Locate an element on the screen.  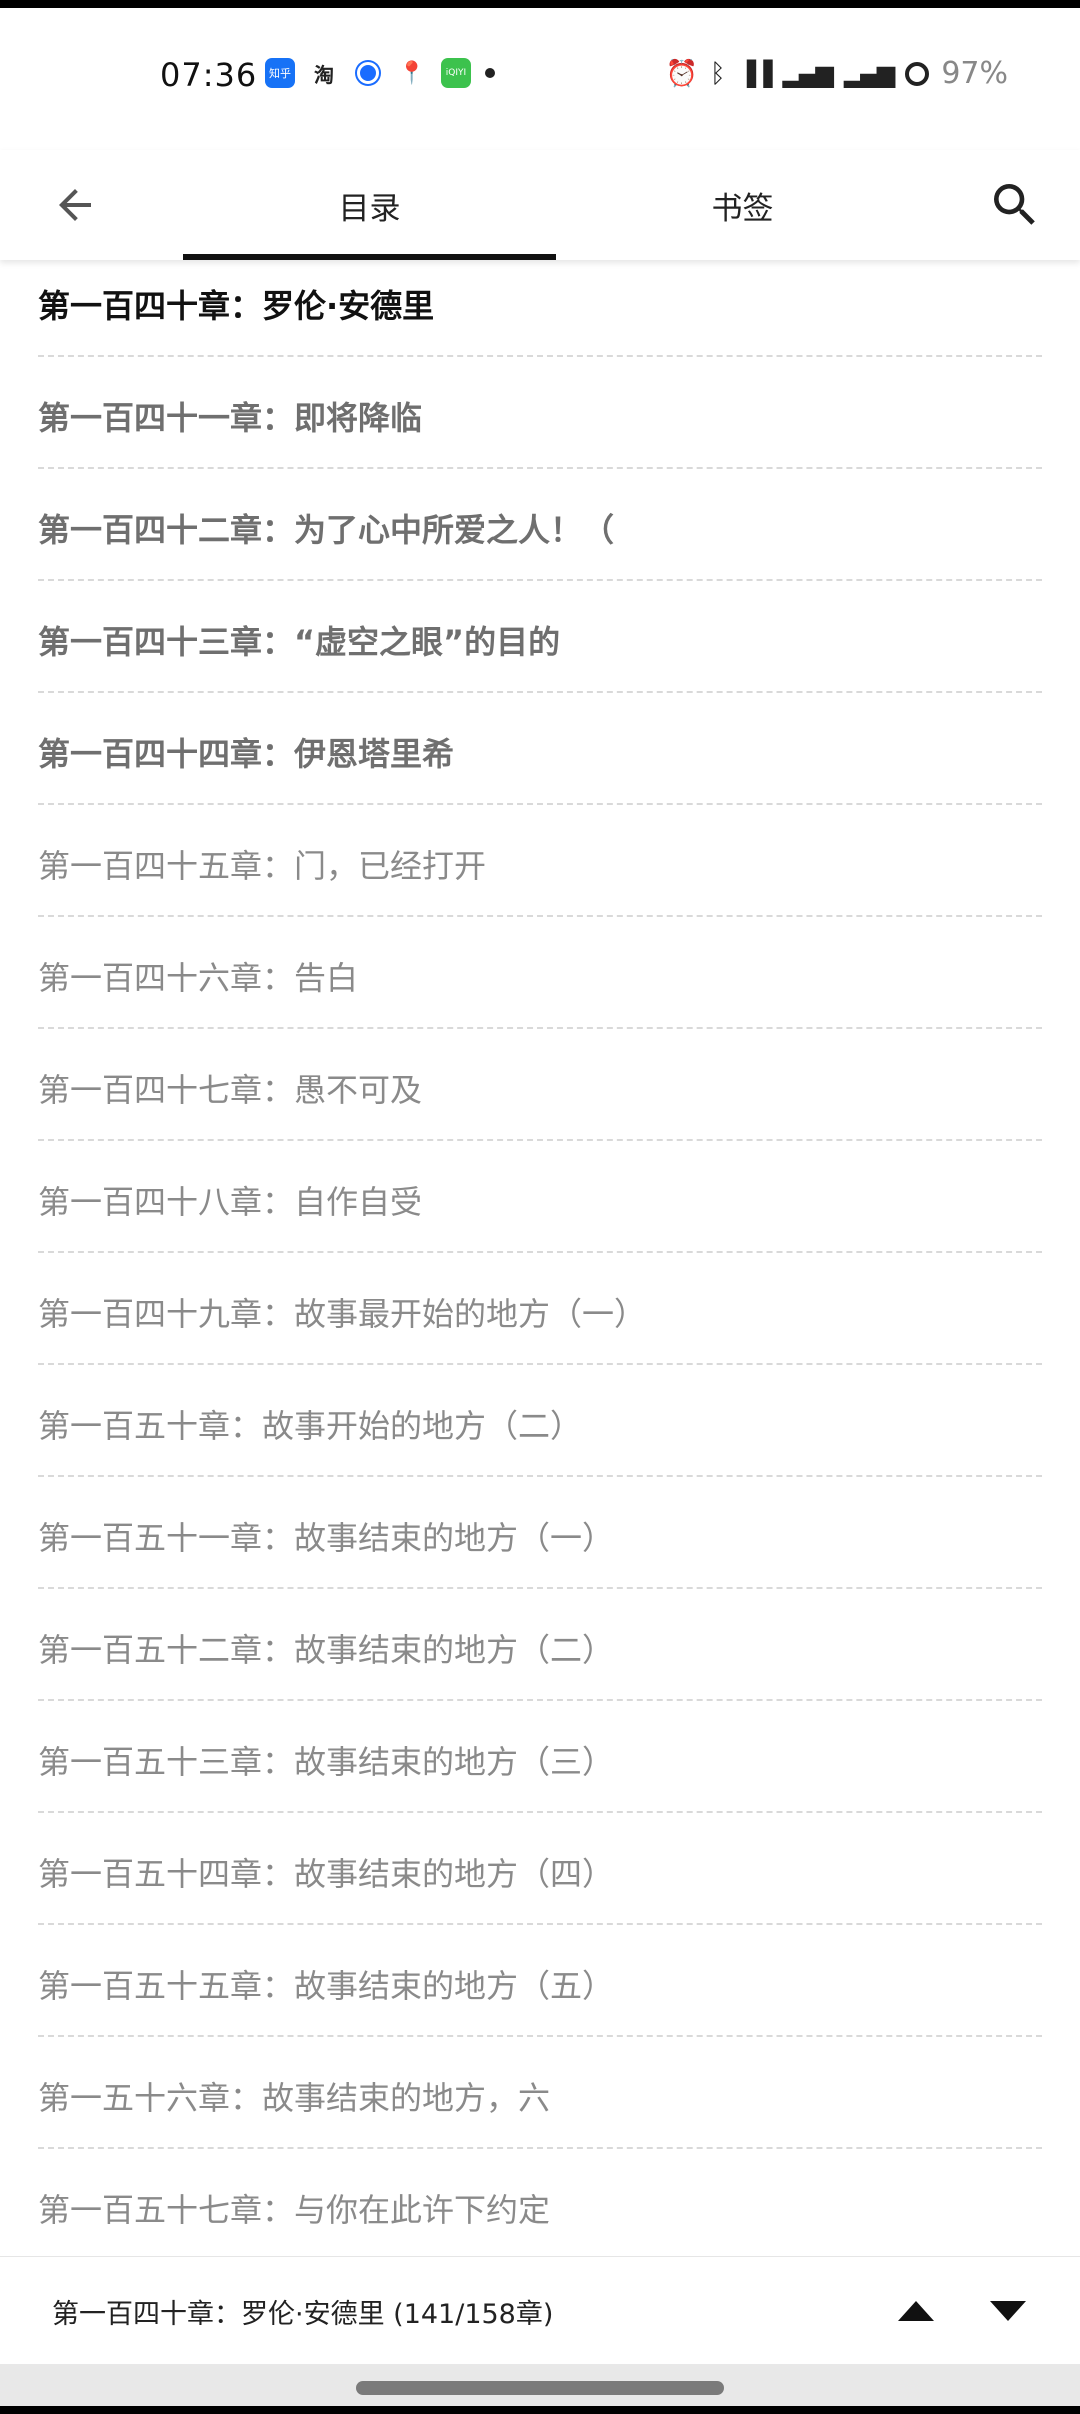
triangle-down-icon is located at coordinates (1008, 2311).